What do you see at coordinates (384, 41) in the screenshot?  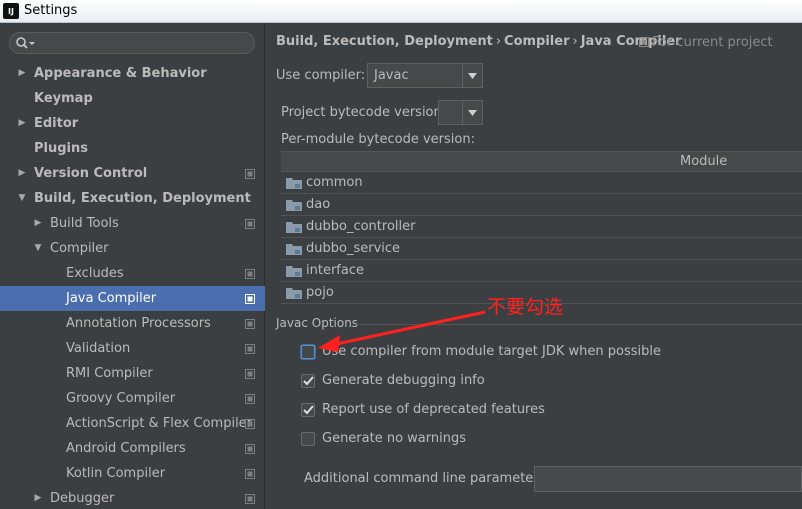 I see `breadcrumb-part-build: Build, Execution, Deployment` at bounding box center [384, 41].